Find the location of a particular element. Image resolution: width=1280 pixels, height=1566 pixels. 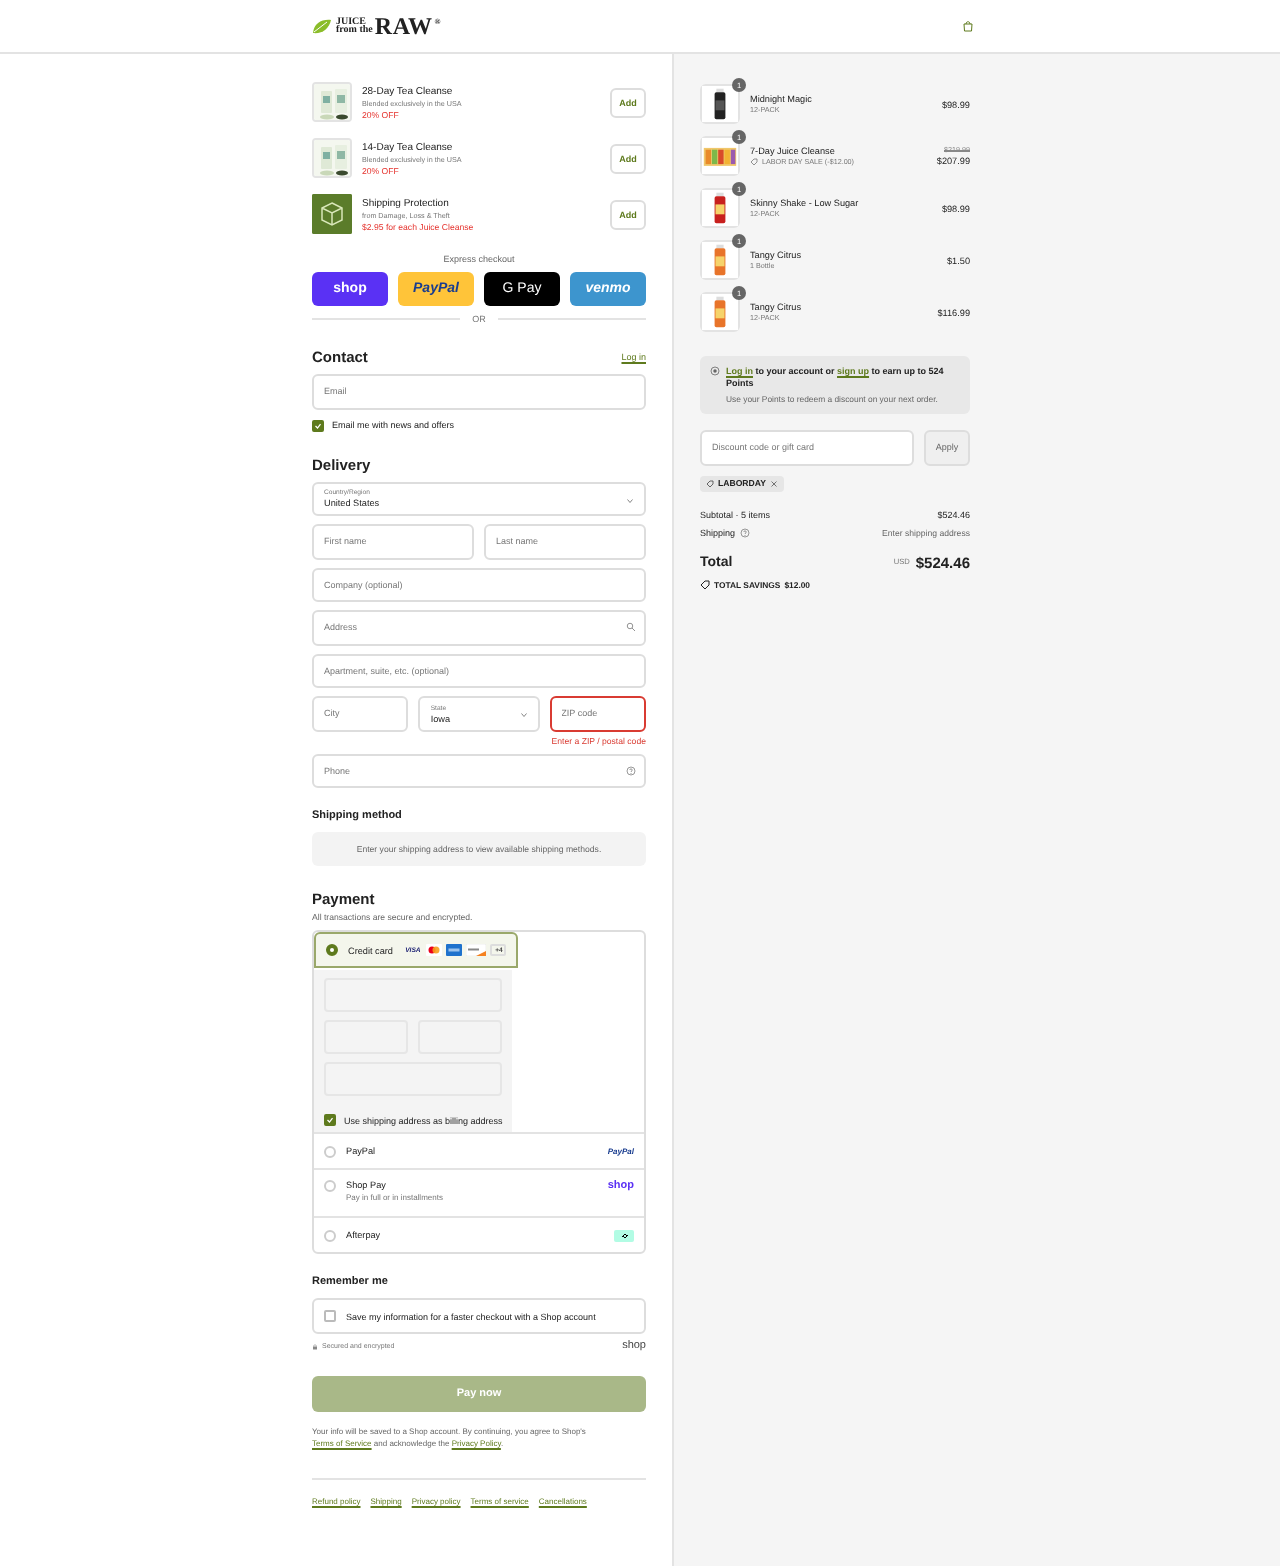

radio-button is located at coordinates (332, 950).